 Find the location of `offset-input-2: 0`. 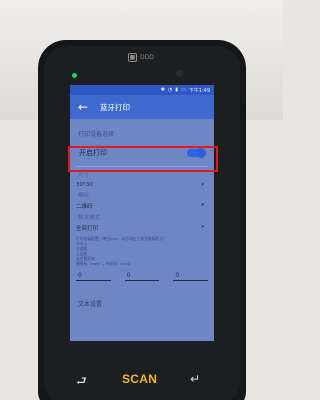

offset-input-2: 0 is located at coordinates (142, 276).